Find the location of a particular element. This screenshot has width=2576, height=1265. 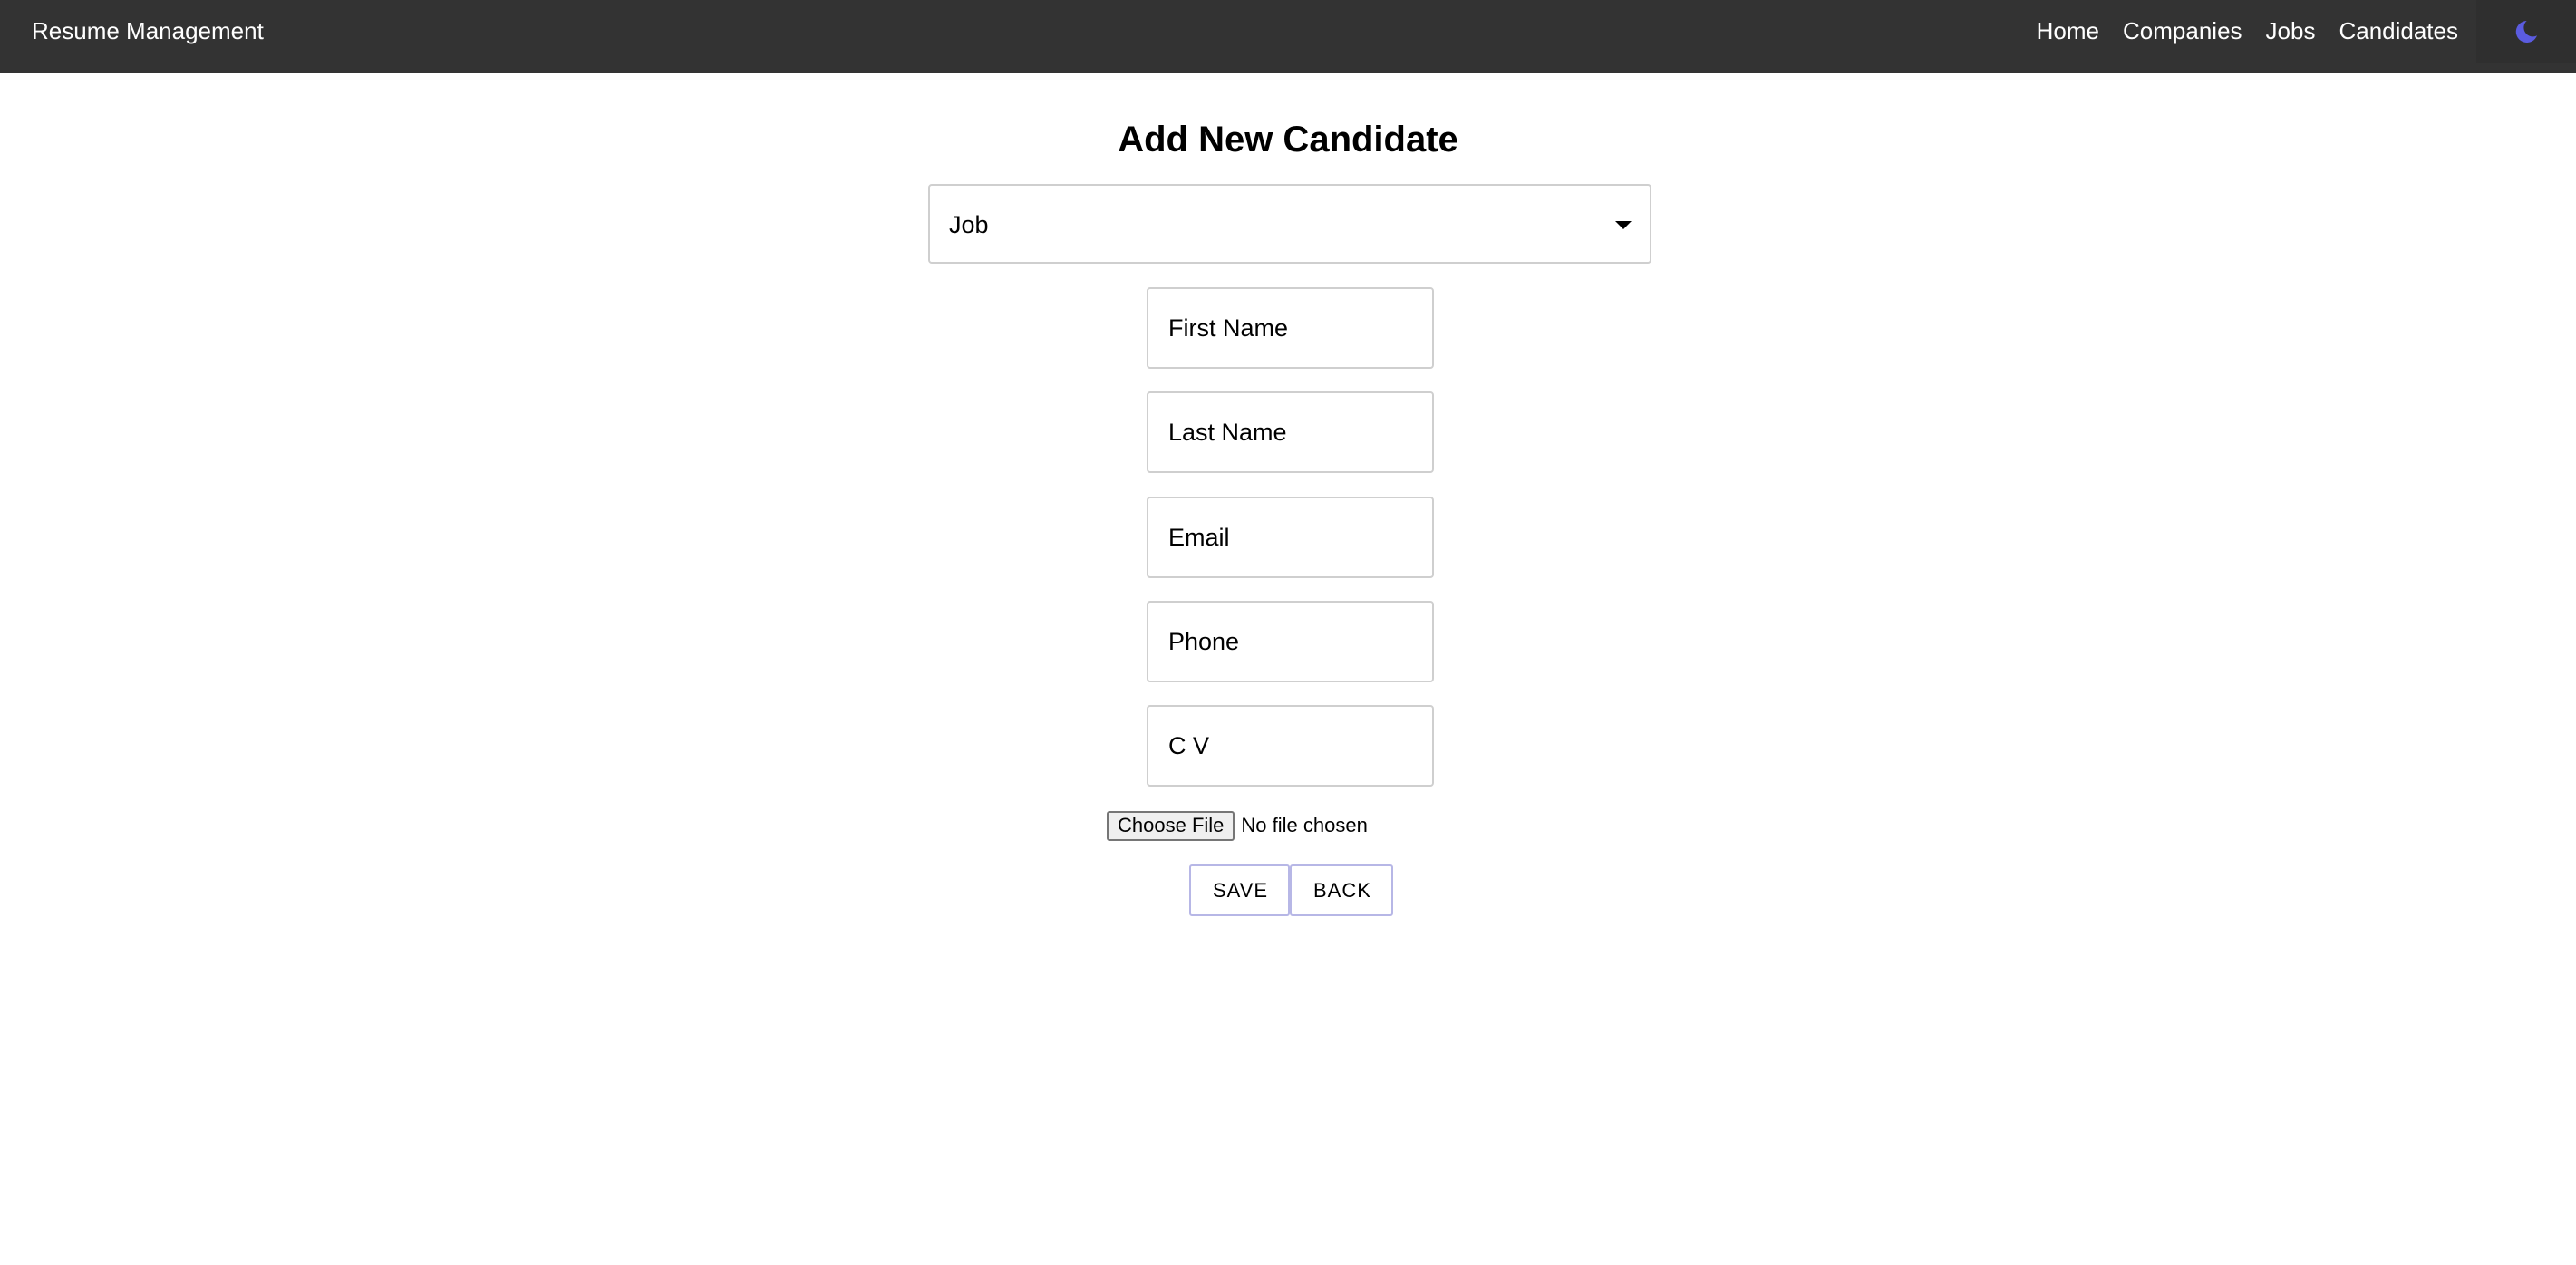

nav-links: Home Companies Jobs Candidates is located at coordinates (2235, 31).